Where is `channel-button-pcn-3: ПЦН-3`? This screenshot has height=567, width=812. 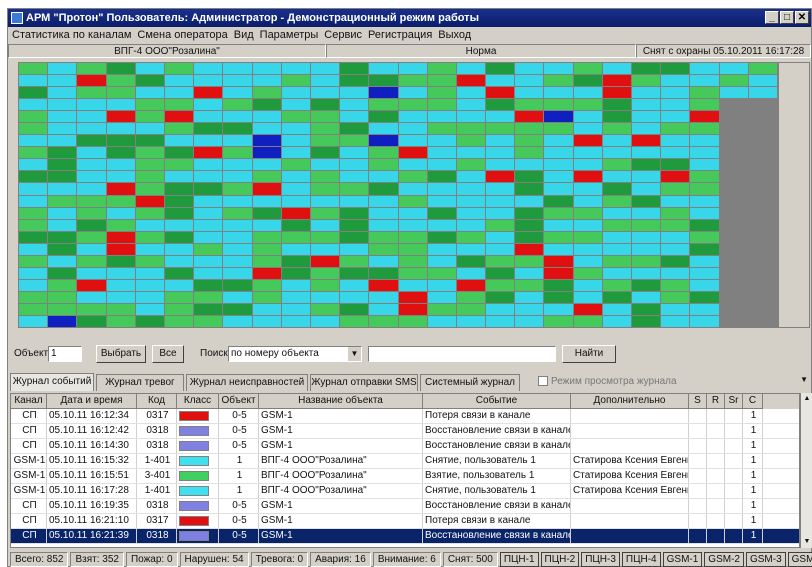
channel-button-pcn-3: ПЦН-3 is located at coordinates (600, 559).